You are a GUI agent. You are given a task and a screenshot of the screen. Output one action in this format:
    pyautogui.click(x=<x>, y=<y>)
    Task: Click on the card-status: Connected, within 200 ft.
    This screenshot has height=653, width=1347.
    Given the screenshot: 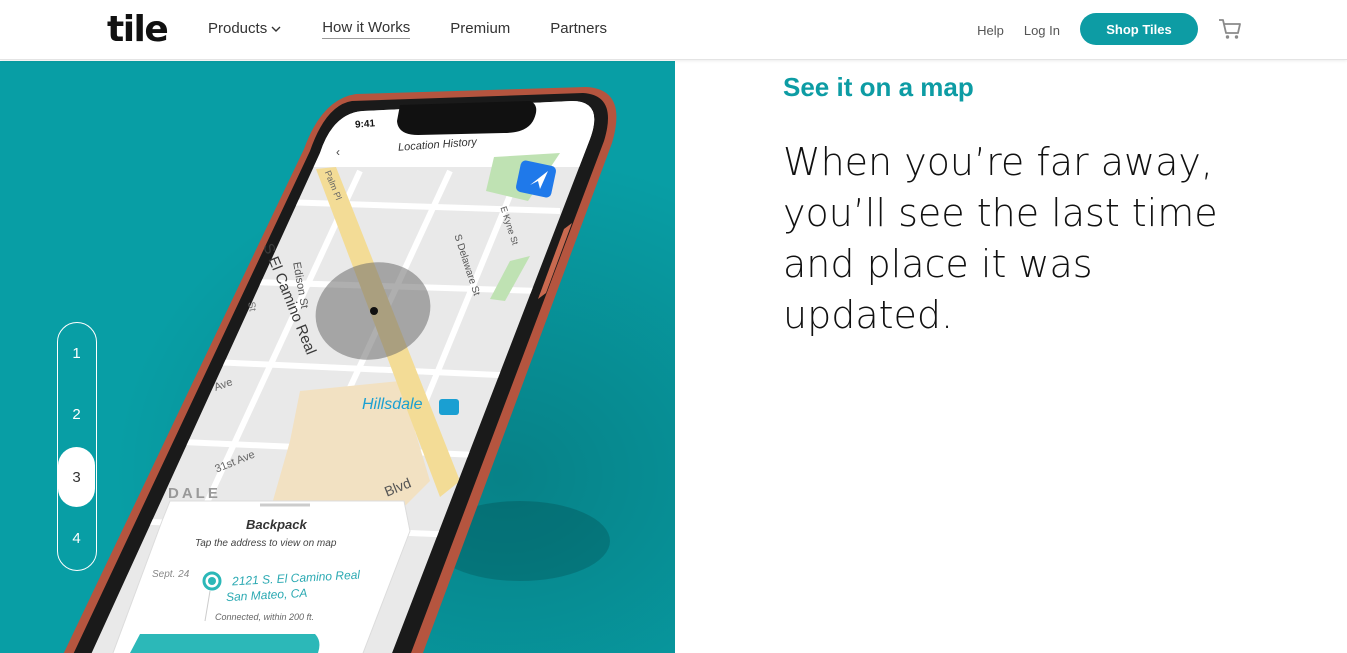 What is the action you would take?
    pyautogui.click(x=265, y=617)
    